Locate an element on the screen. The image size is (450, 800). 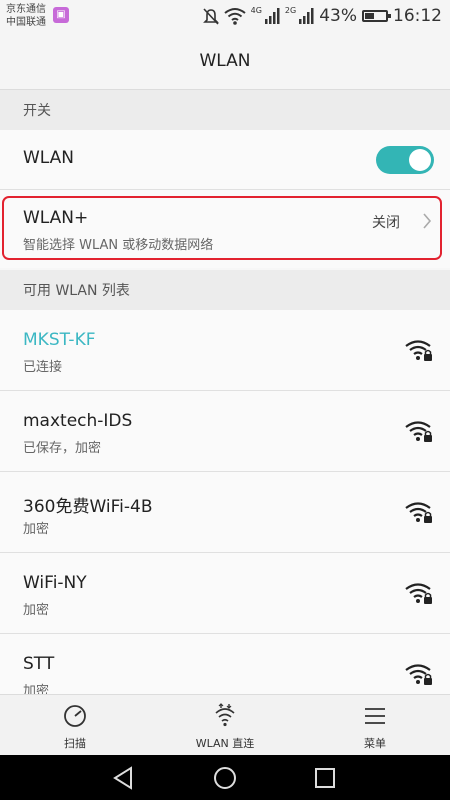
network-name: STT is located at coordinates (39, 664).